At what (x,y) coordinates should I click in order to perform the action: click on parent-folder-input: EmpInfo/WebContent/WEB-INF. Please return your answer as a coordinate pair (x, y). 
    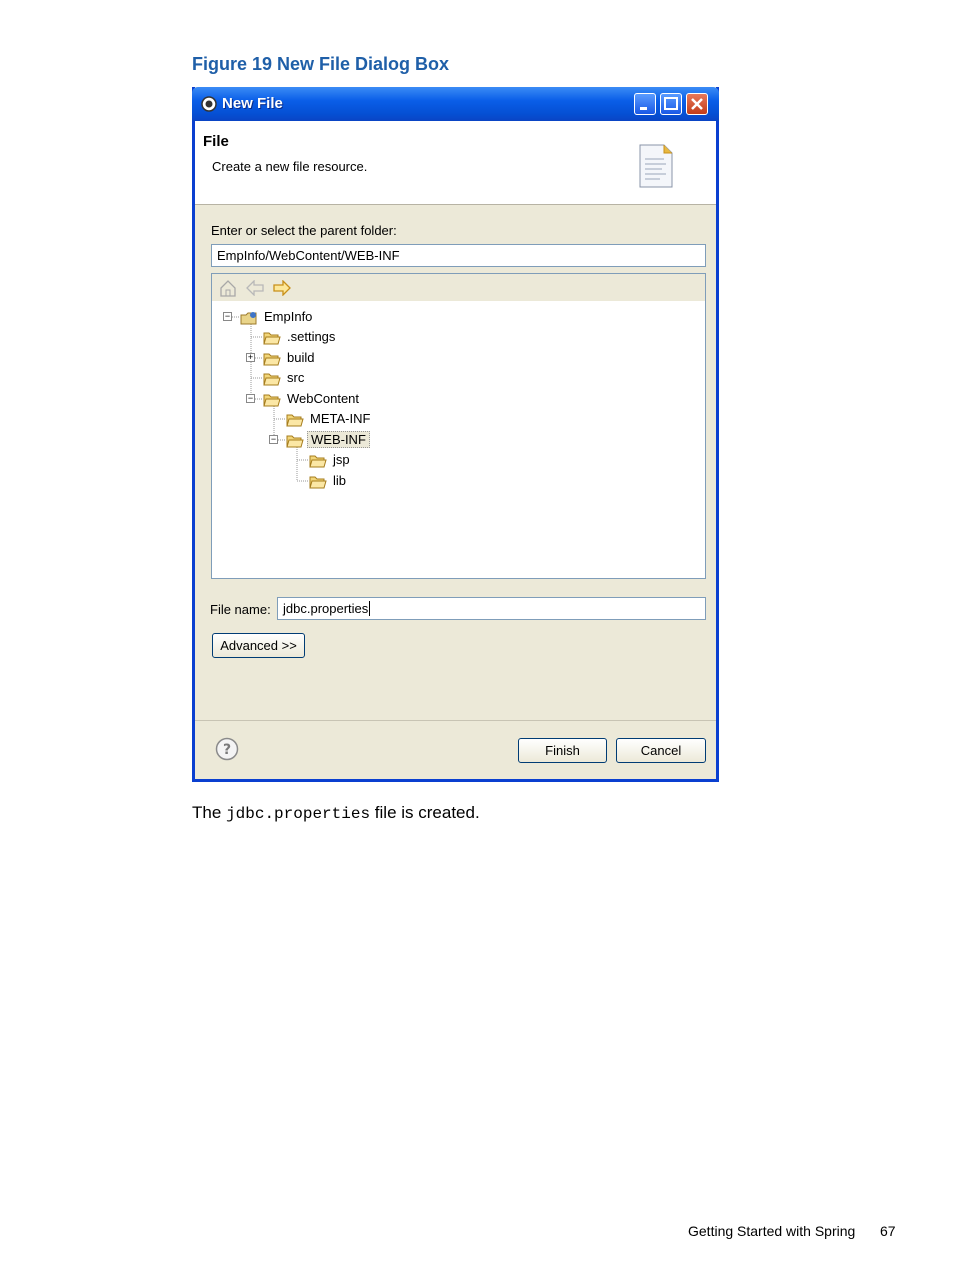
    Looking at the image, I should click on (458, 255).